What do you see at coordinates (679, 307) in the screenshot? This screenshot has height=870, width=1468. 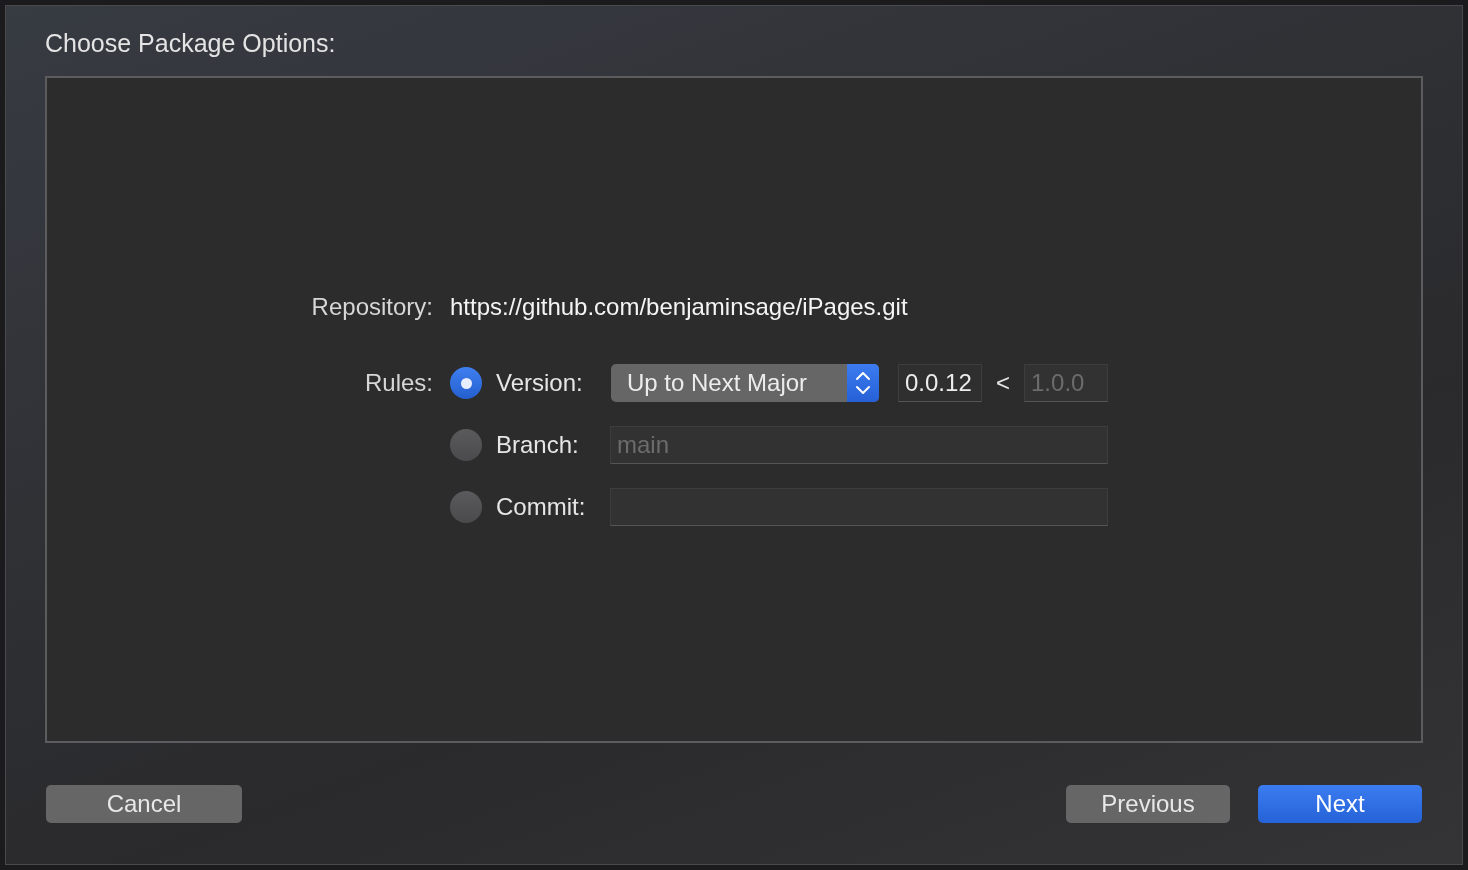 I see `repository-url: https://github.com/benjaminsage/iPages.git` at bounding box center [679, 307].